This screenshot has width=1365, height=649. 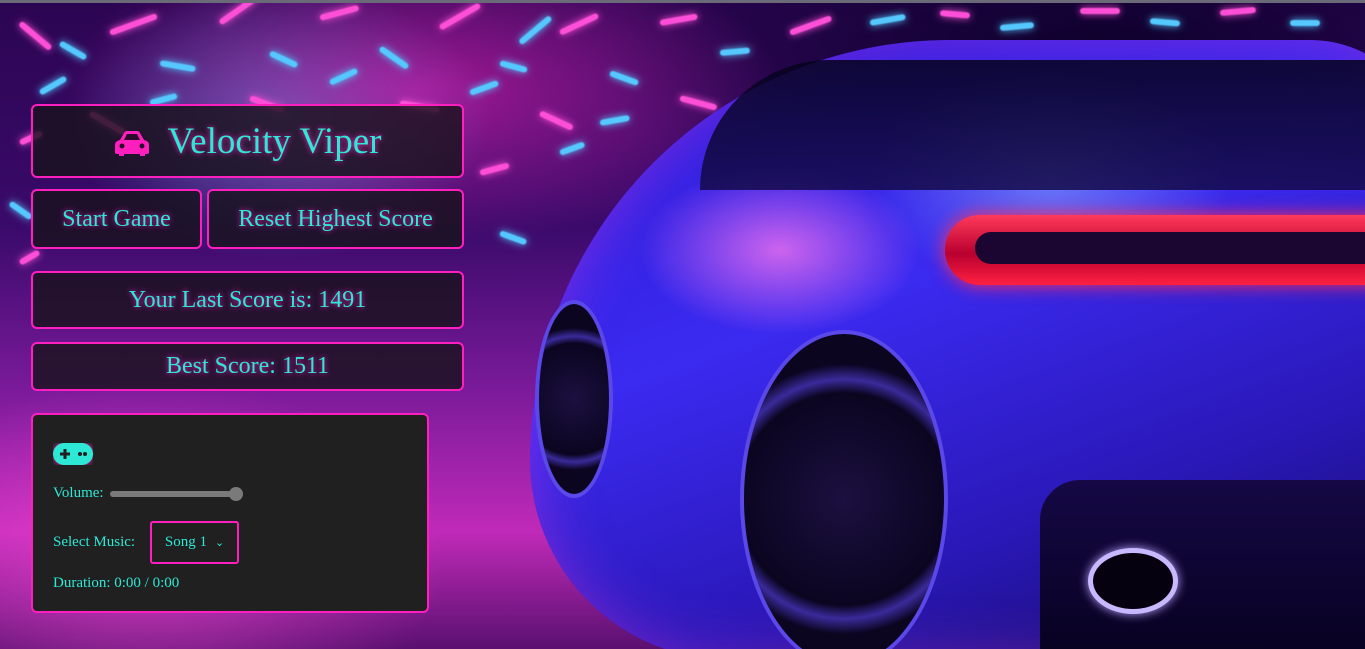 I want to click on music-select-row: Select Music: Song 1 ⌄, so click(x=146, y=542).